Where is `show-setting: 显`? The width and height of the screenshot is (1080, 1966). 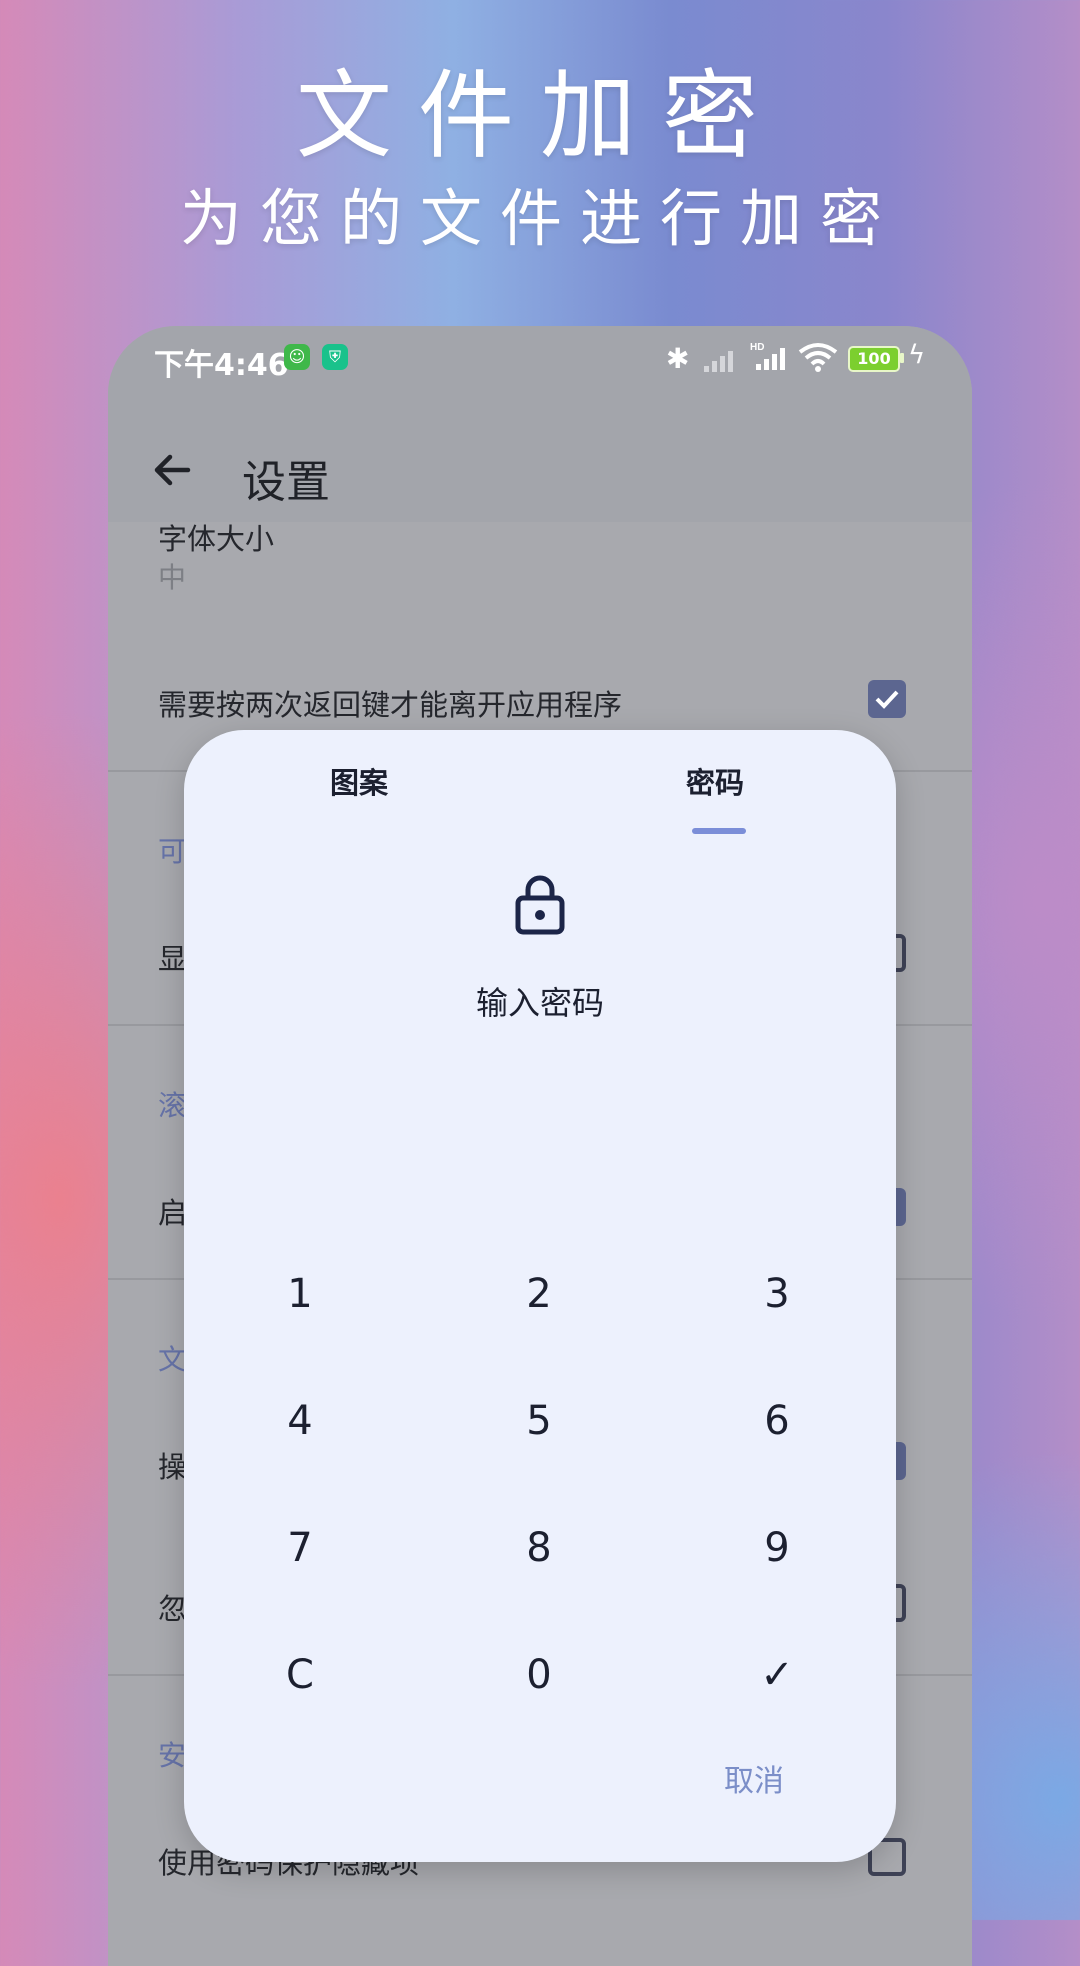 show-setting: 显 is located at coordinates (172, 957).